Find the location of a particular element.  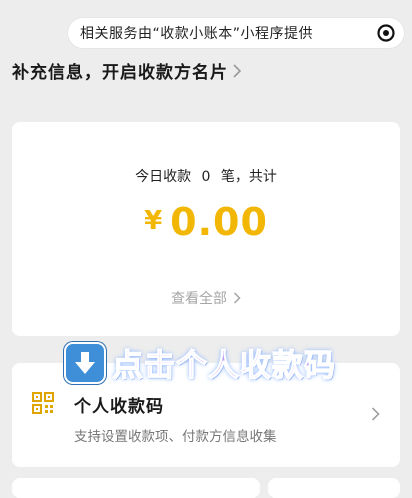

tap-instruction-text: 点击个人收款码 is located at coordinates (223, 365).